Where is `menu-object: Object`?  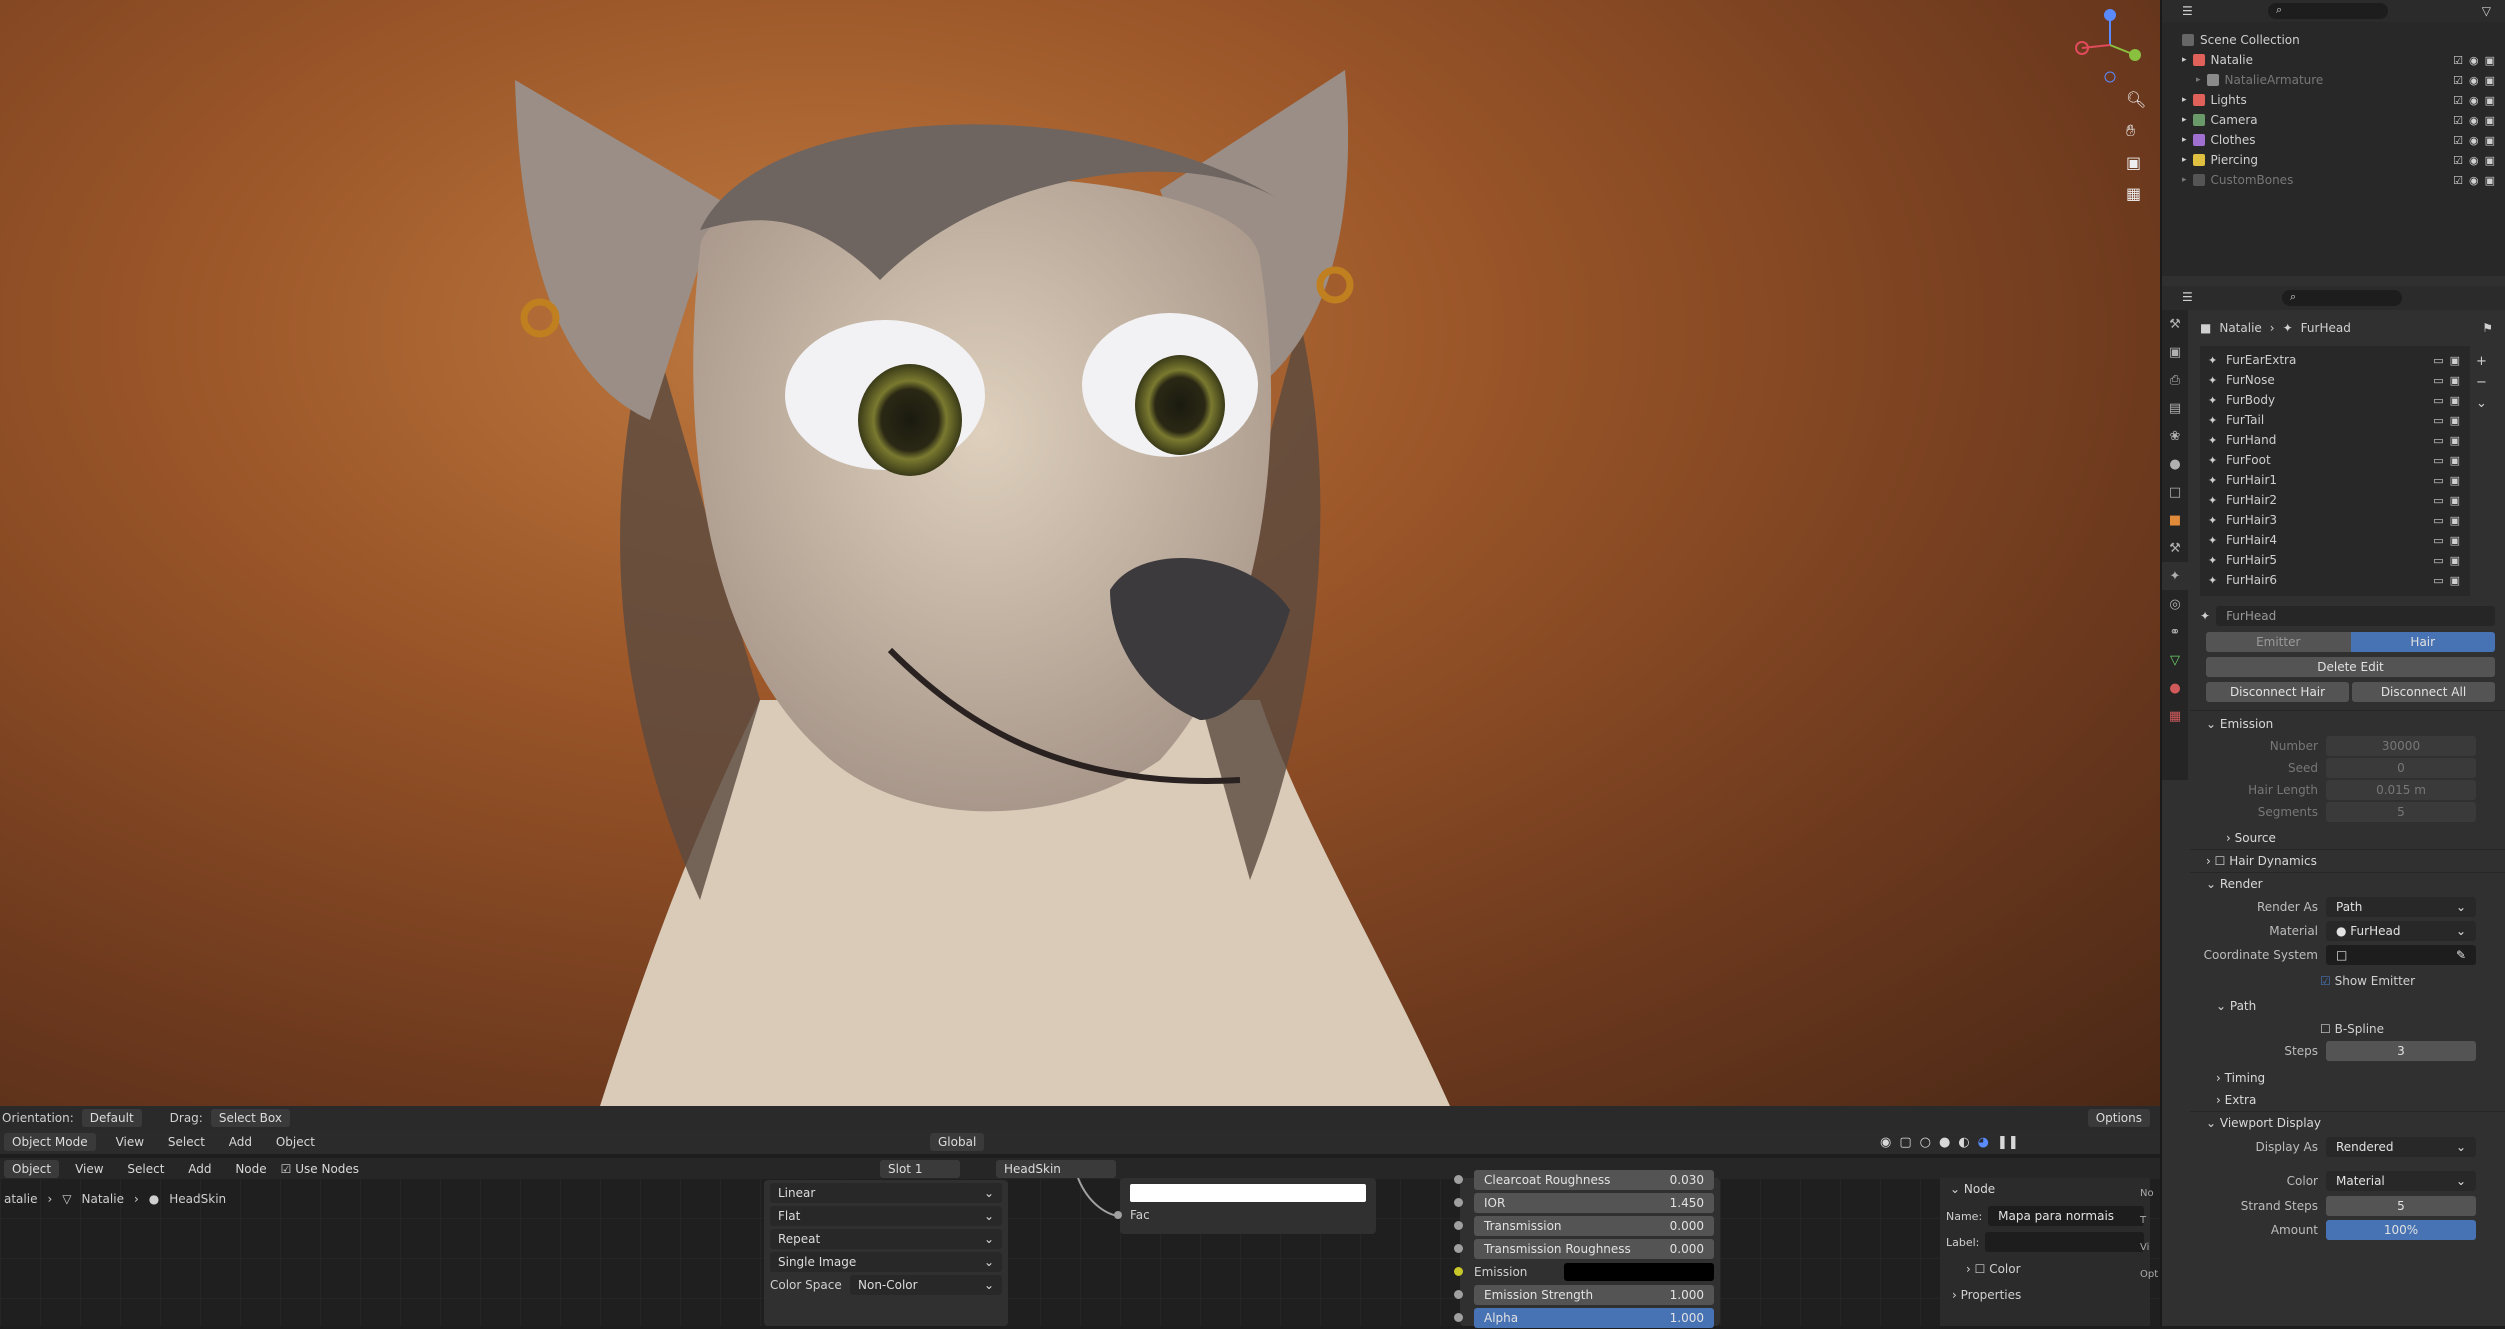
menu-object: Object is located at coordinates (295, 1142).